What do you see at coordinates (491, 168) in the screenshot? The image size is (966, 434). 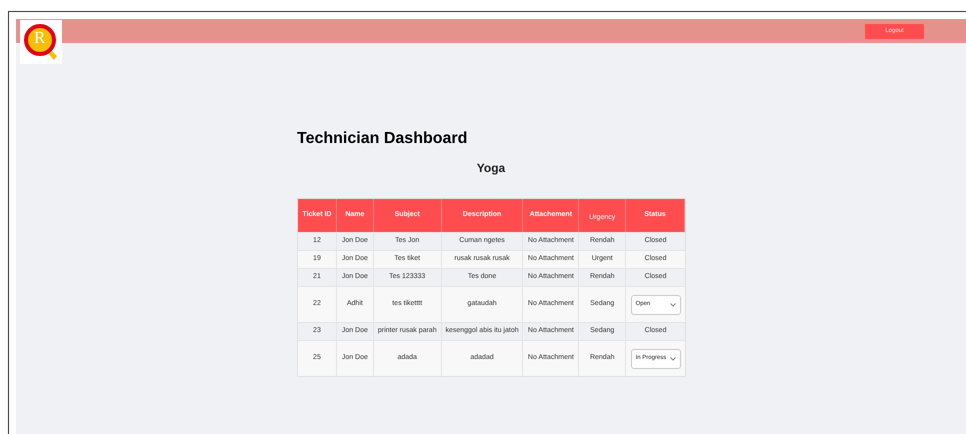 I see `user-name: Yoga` at bounding box center [491, 168].